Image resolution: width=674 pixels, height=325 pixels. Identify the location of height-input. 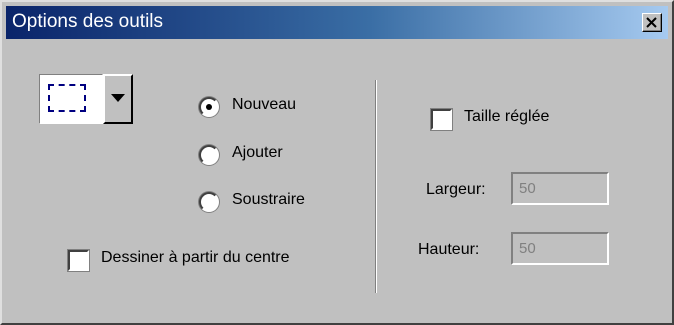
(560, 248).